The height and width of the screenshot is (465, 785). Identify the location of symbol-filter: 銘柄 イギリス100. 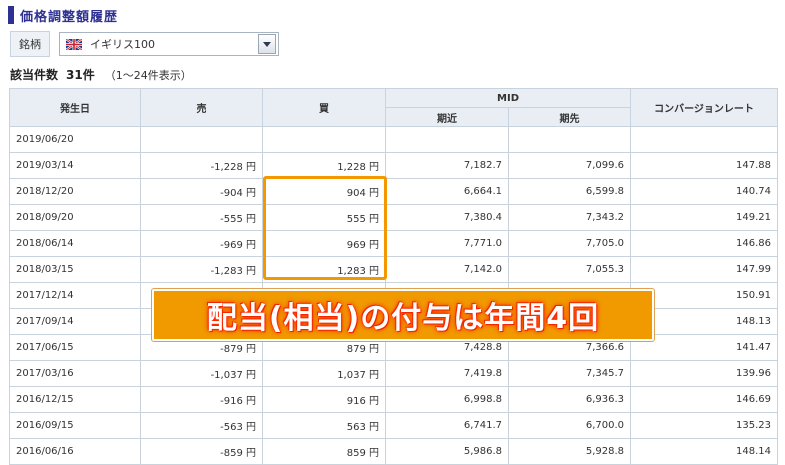
(144, 44).